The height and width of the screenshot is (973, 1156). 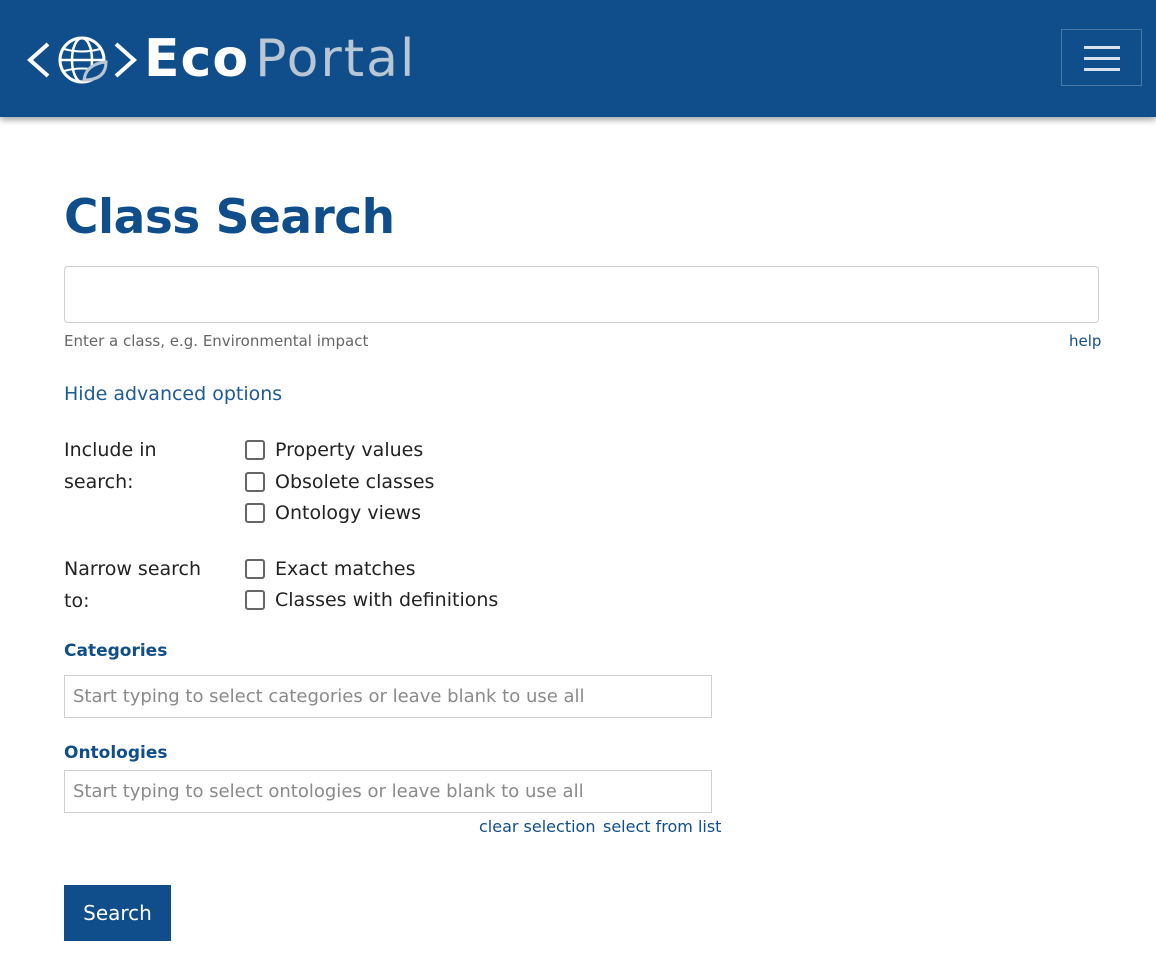 I want to click on globe-leaf-icon, so click(x=82, y=60).